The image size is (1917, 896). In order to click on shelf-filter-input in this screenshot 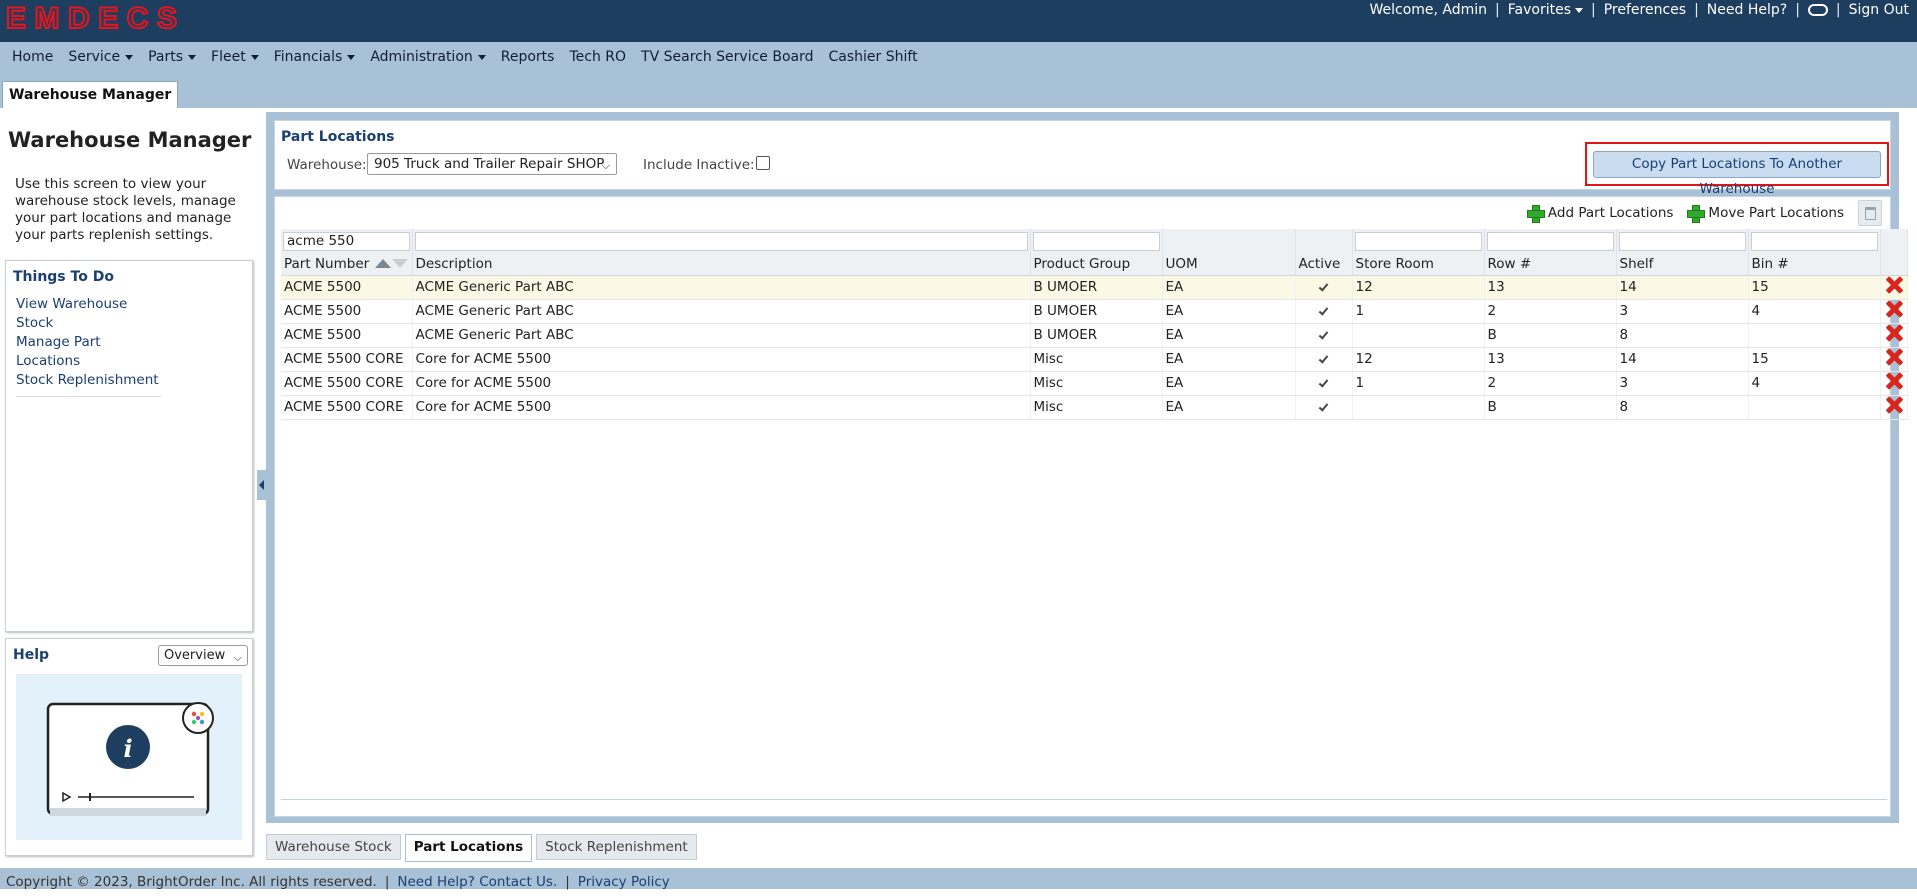, I will do `click(1682, 241)`.